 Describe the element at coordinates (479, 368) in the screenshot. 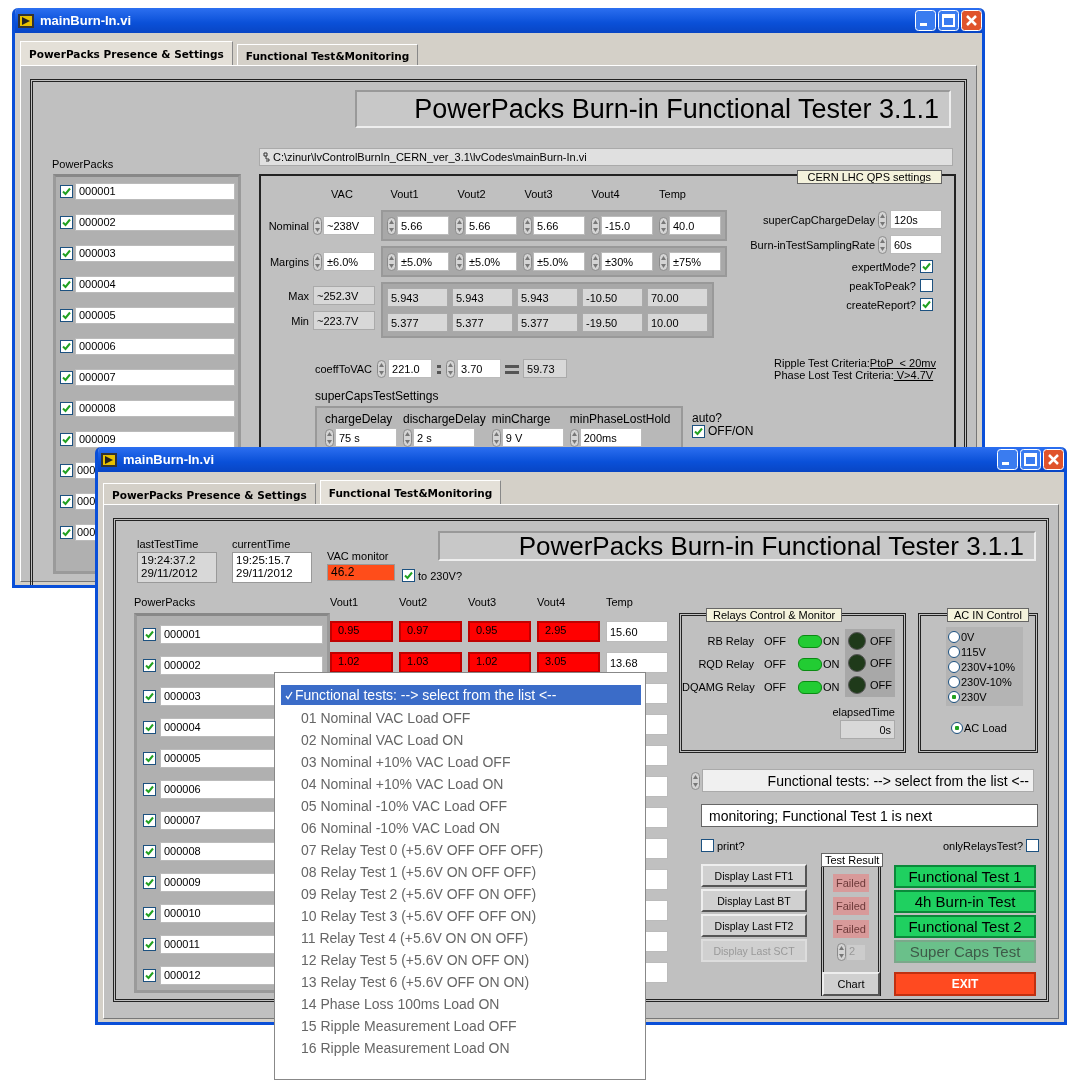

I see `input-field: 3.70` at that location.